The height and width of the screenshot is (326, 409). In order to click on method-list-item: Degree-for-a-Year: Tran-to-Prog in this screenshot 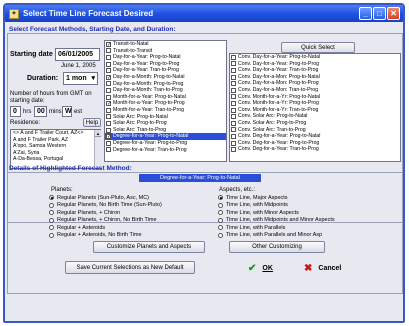, I will do `click(165, 150)`.